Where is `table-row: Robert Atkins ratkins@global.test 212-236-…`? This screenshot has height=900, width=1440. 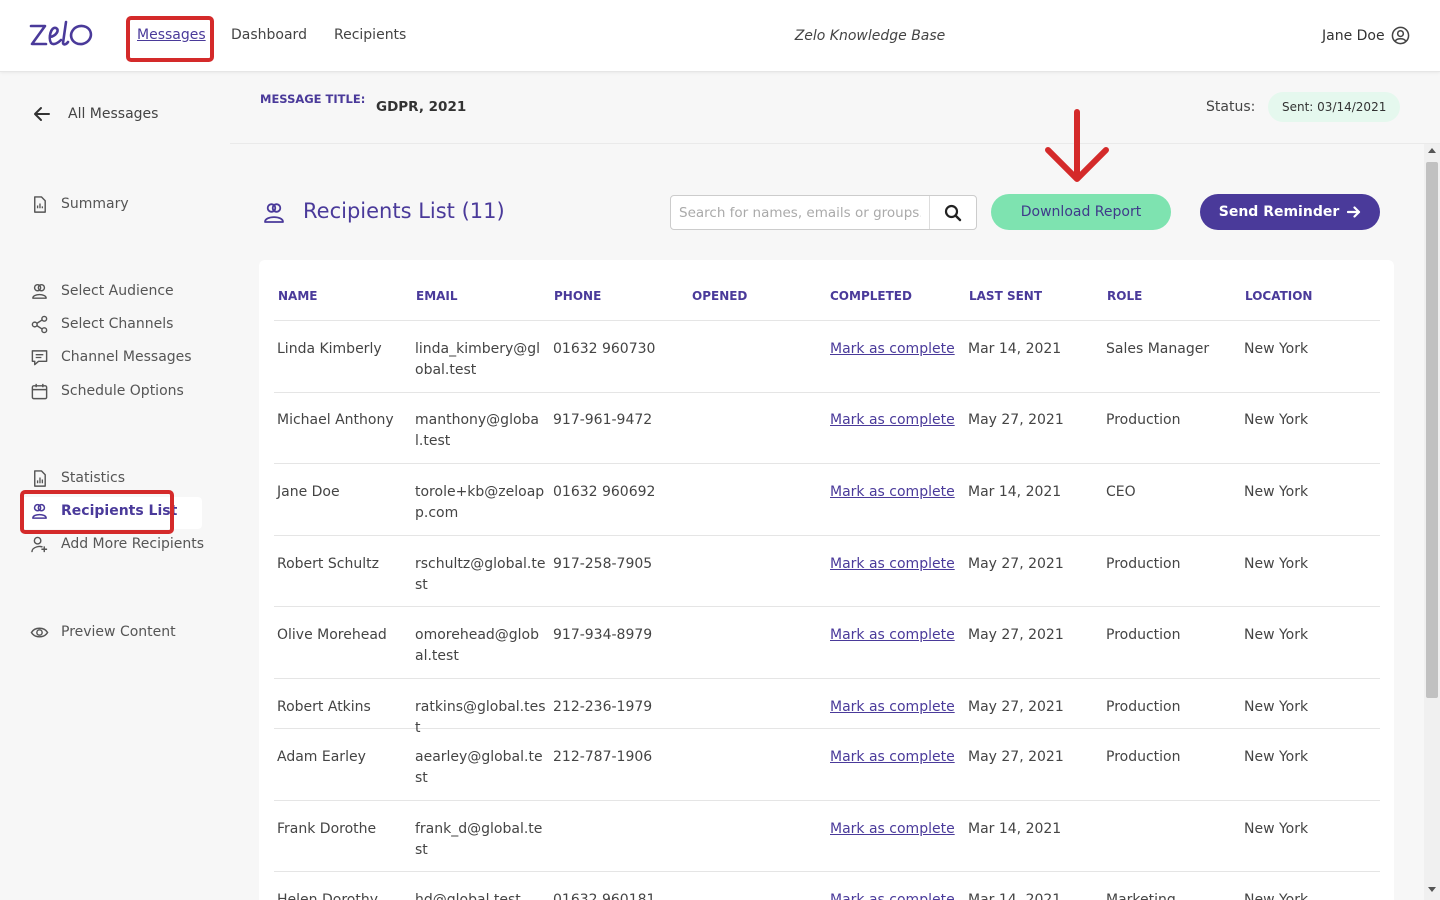
table-row: Robert Atkins ratkins@global.test 212-236-… is located at coordinates (827, 707).